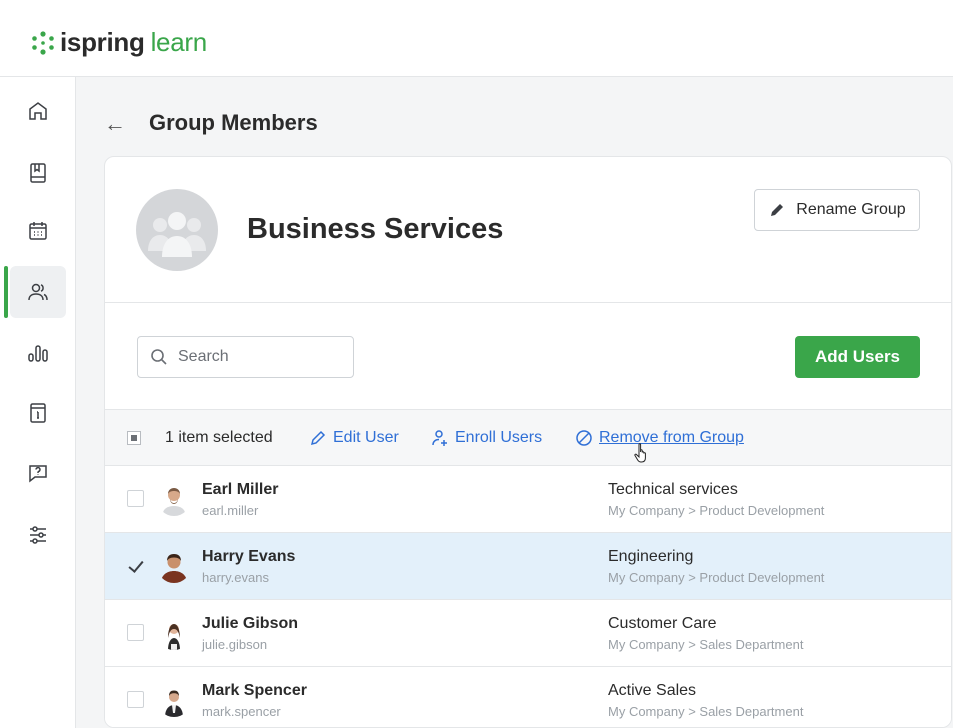 The height and width of the screenshot is (728, 953). What do you see at coordinates (499, 437) in the screenshot?
I see `enroll-users-label: Enroll Users` at bounding box center [499, 437].